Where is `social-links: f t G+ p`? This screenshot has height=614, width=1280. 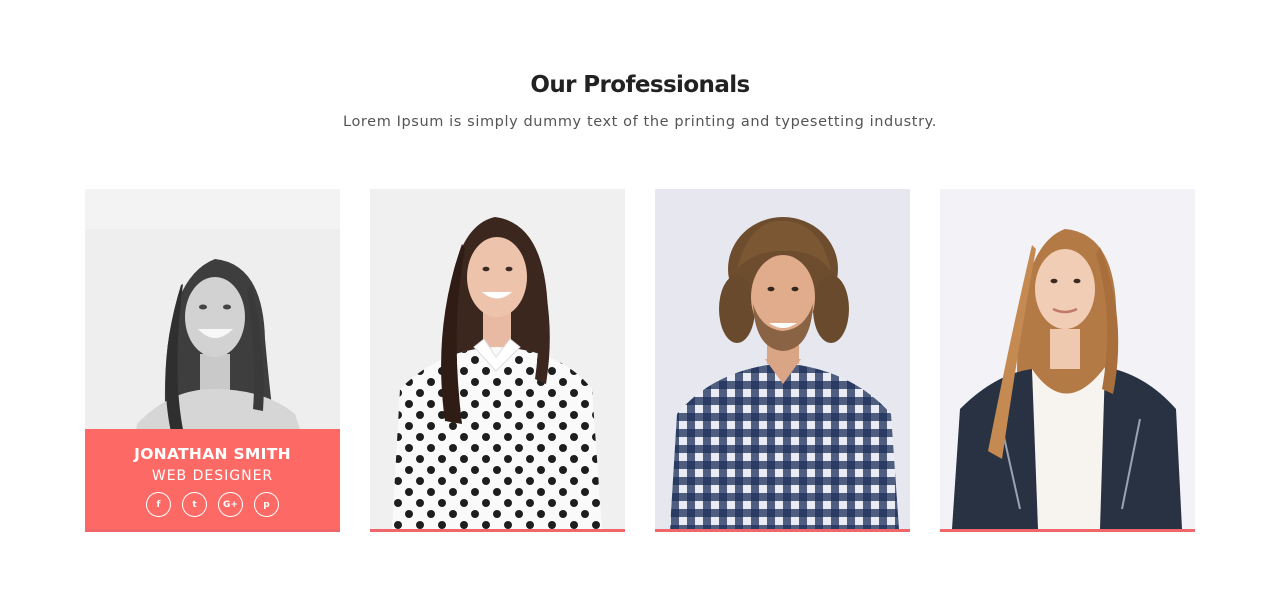 social-links: f t G+ p is located at coordinates (212, 504).